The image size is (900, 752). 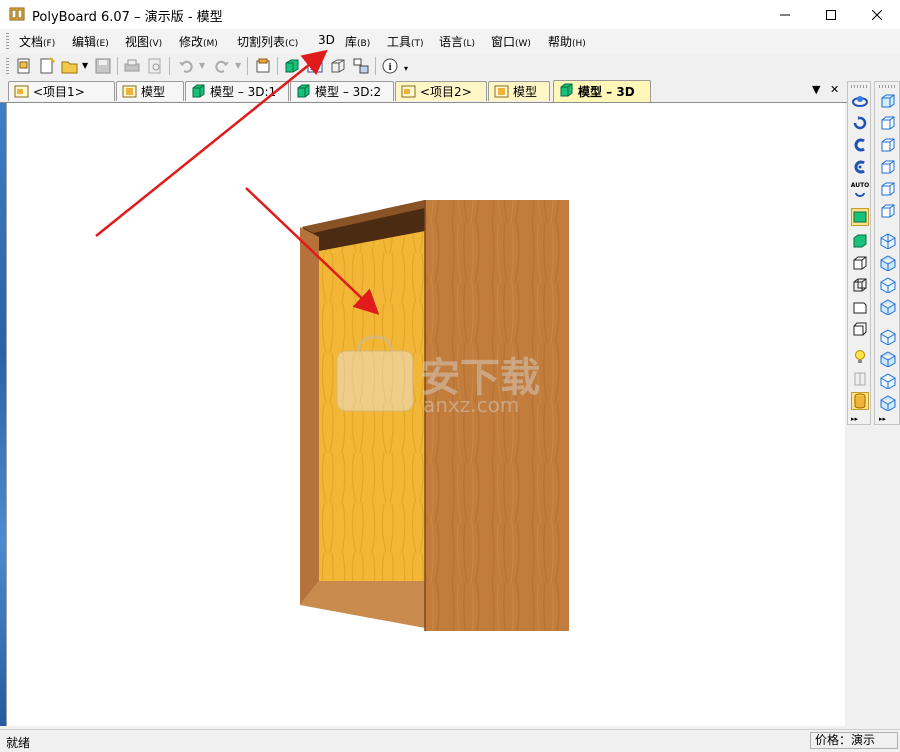 I want to click on menu-tools: 工具(T), so click(x=405, y=41).